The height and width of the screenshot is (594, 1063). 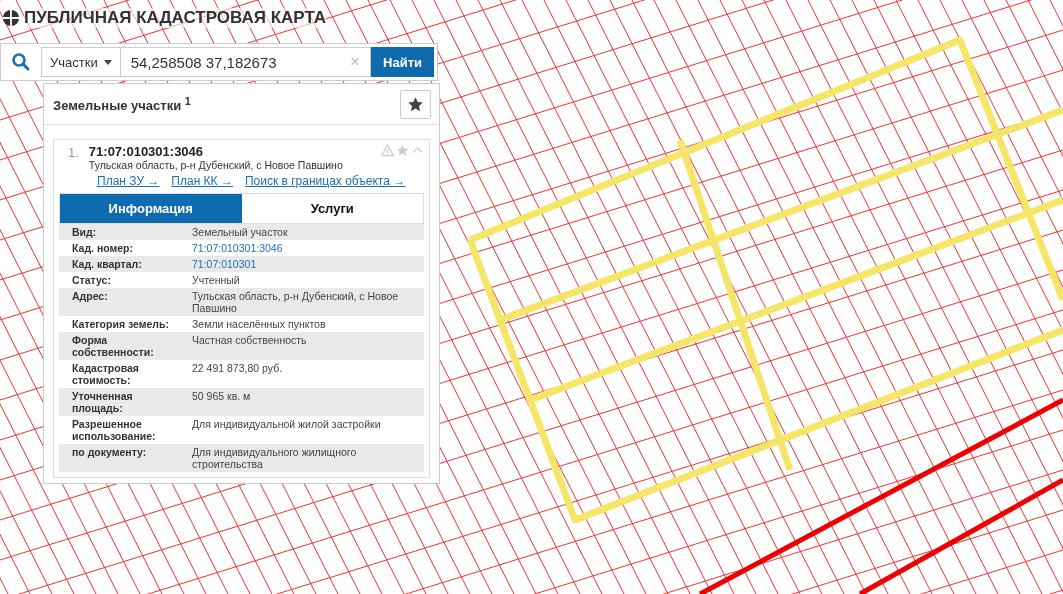 What do you see at coordinates (114, 430) in the screenshot?
I see `field-label: Разрешенное использование:` at bounding box center [114, 430].